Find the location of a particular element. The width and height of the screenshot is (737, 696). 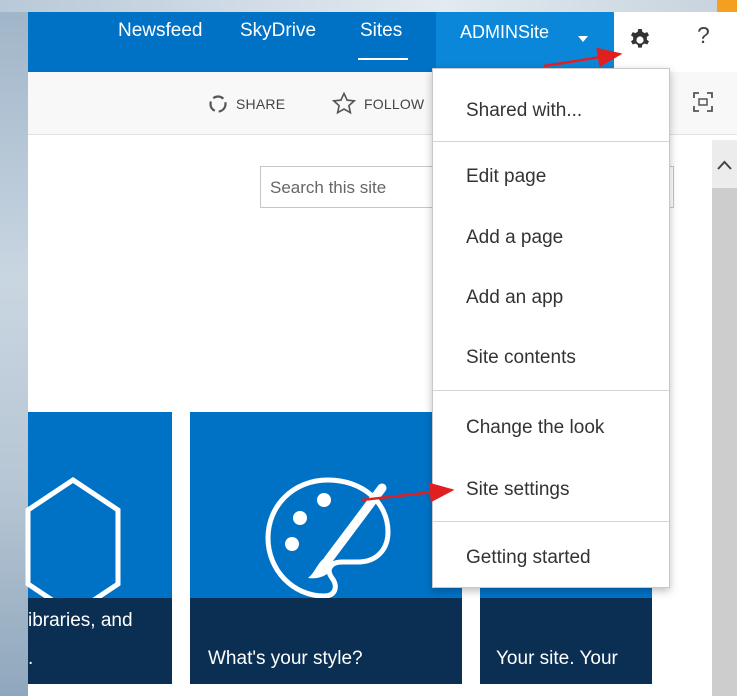

menu-item-change-the-look: Change the look is located at coordinates (535, 428).